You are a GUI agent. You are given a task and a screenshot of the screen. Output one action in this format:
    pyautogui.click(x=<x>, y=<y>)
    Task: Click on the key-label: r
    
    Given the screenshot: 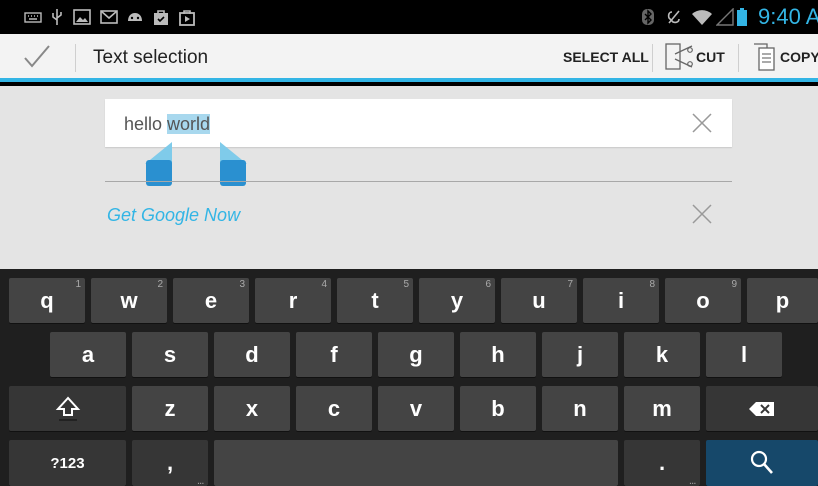 What is the action you would take?
    pyautogui.click(x=293, y=300)
    